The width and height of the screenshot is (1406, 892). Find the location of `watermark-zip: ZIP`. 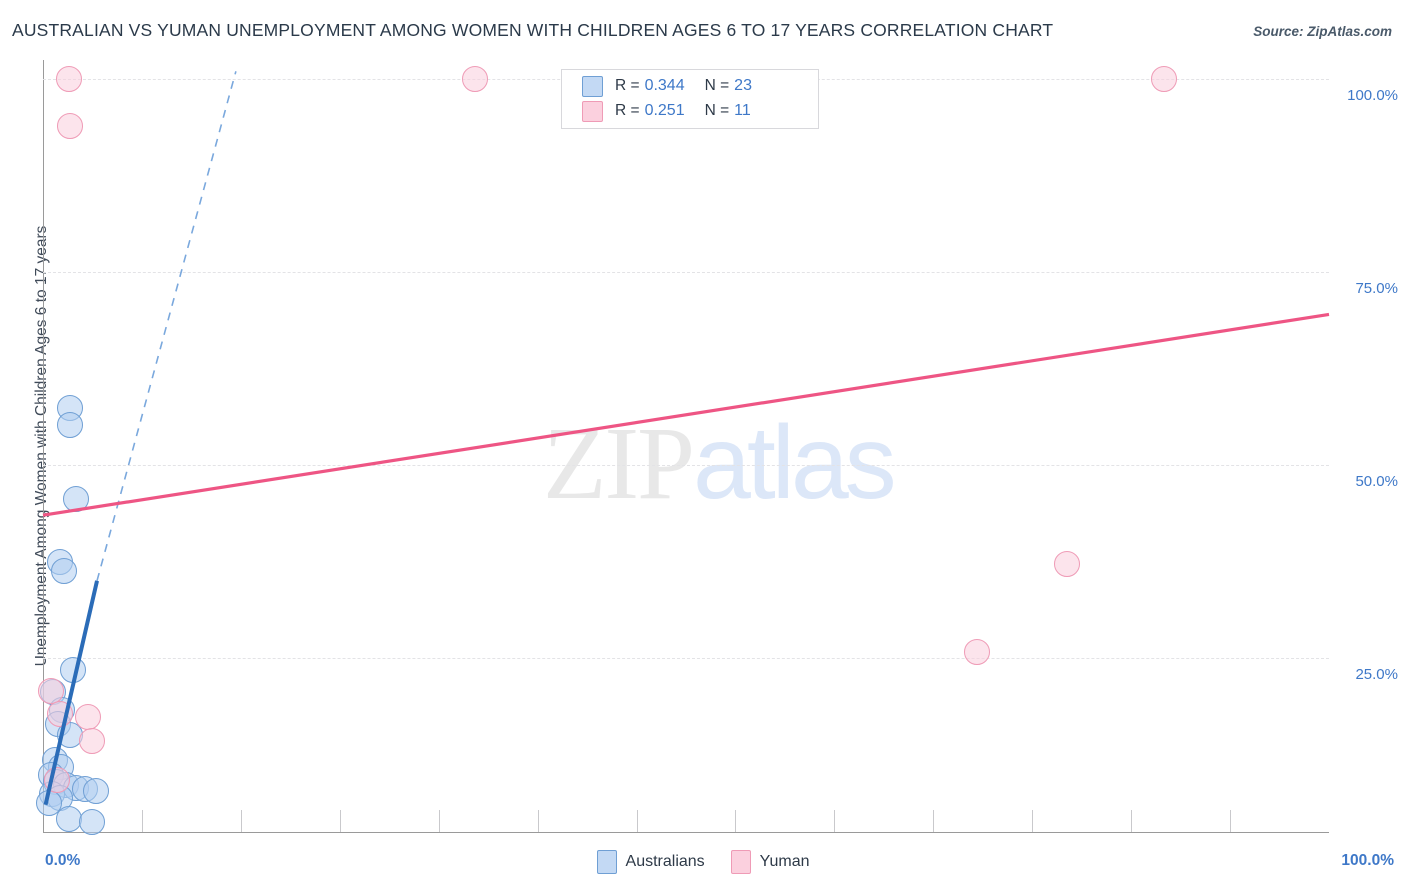

watermark-zip: ZIP is located at coordinates (619, 463).